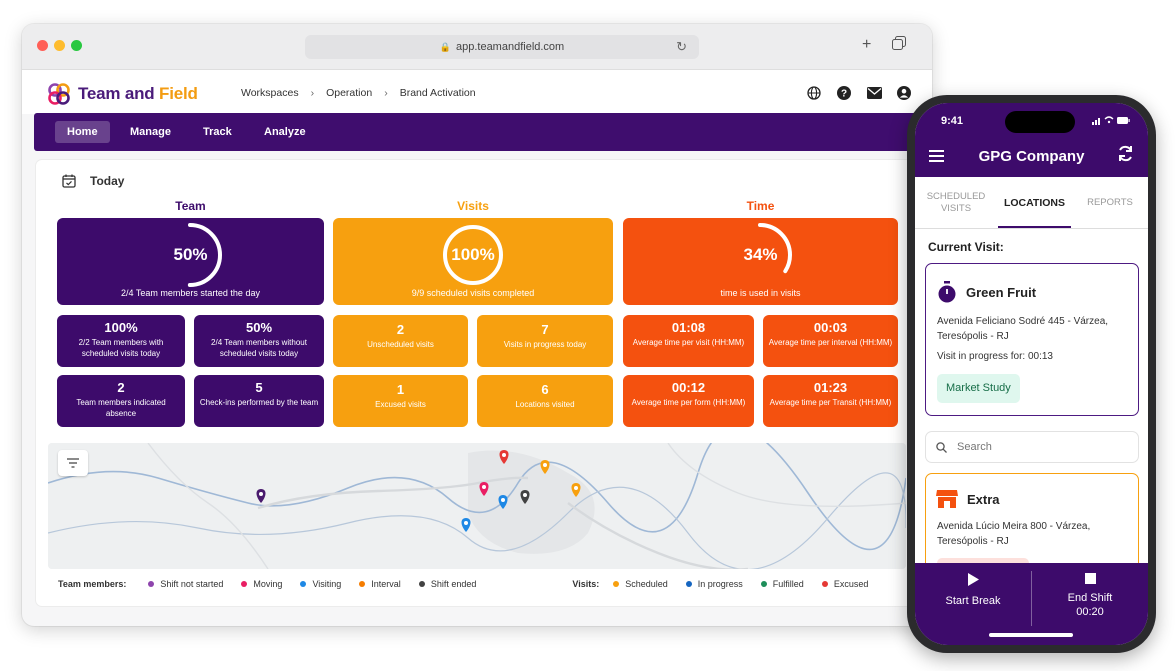 The width and height of the screenshot is (1175, 671). What do you see at coordinates (941, 447) in the screenshot?
I see `search-icon` at bounding box center [941, 447].